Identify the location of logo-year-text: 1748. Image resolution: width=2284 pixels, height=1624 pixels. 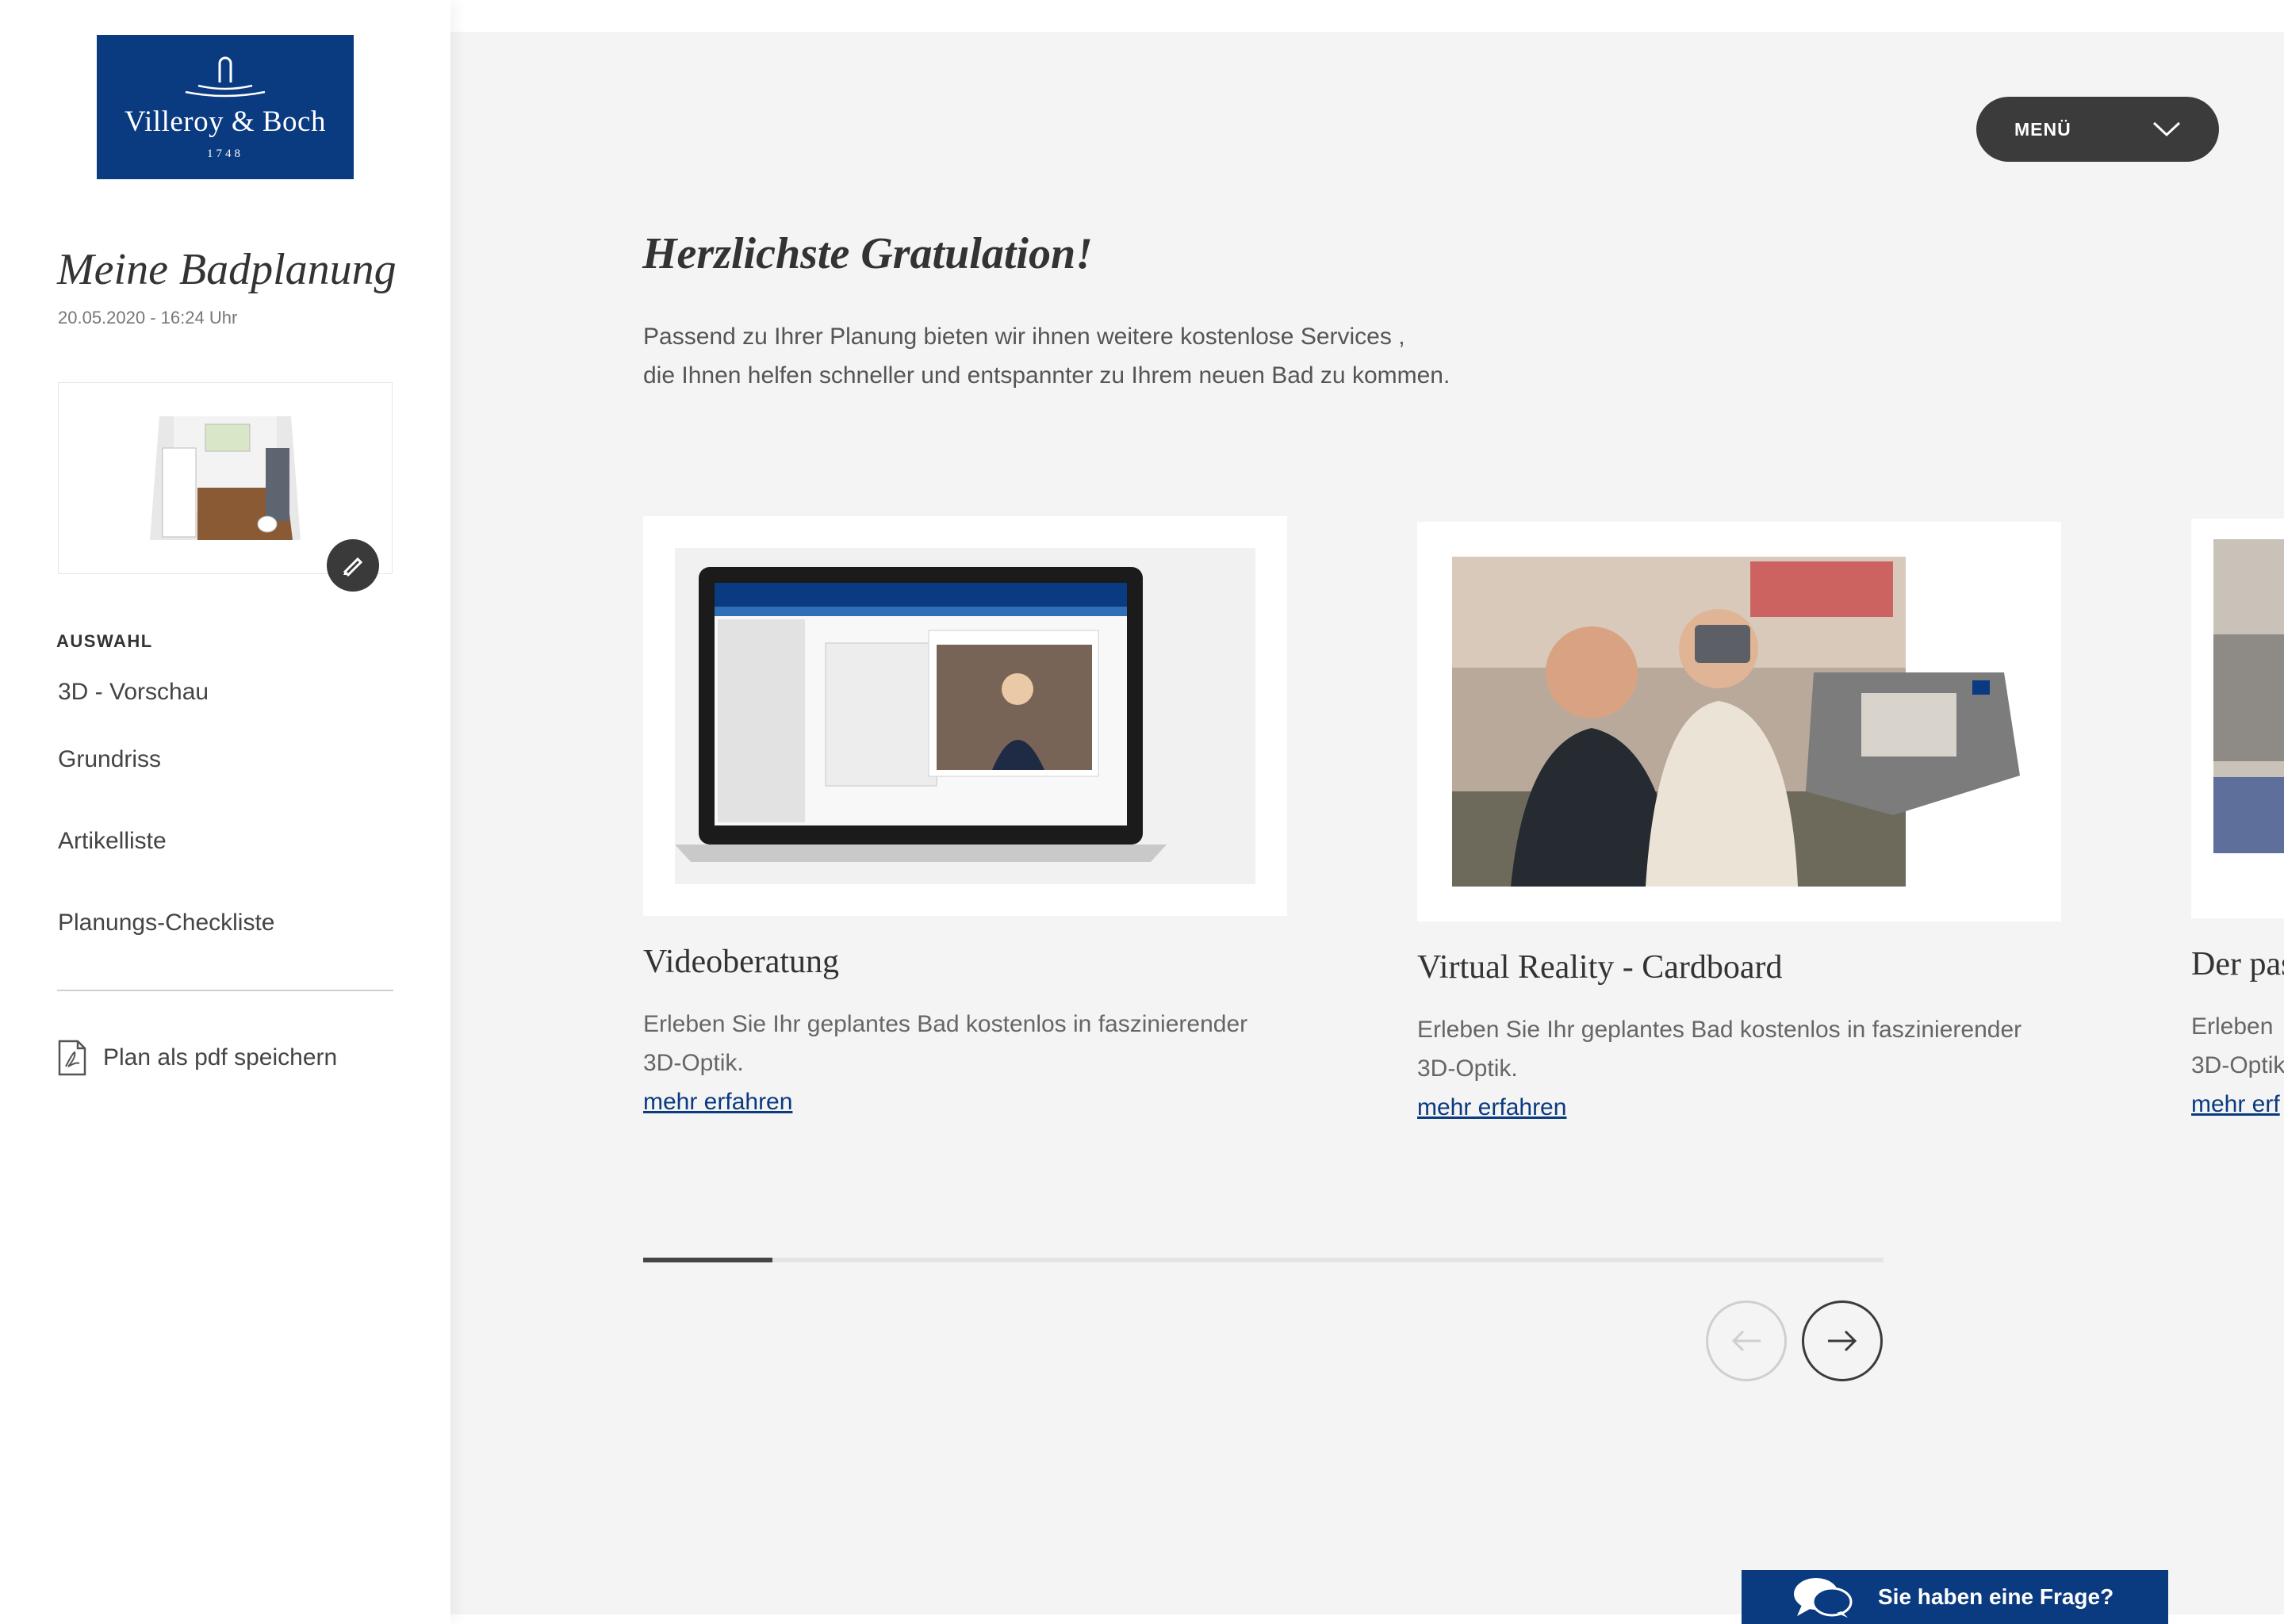
(225, 153).